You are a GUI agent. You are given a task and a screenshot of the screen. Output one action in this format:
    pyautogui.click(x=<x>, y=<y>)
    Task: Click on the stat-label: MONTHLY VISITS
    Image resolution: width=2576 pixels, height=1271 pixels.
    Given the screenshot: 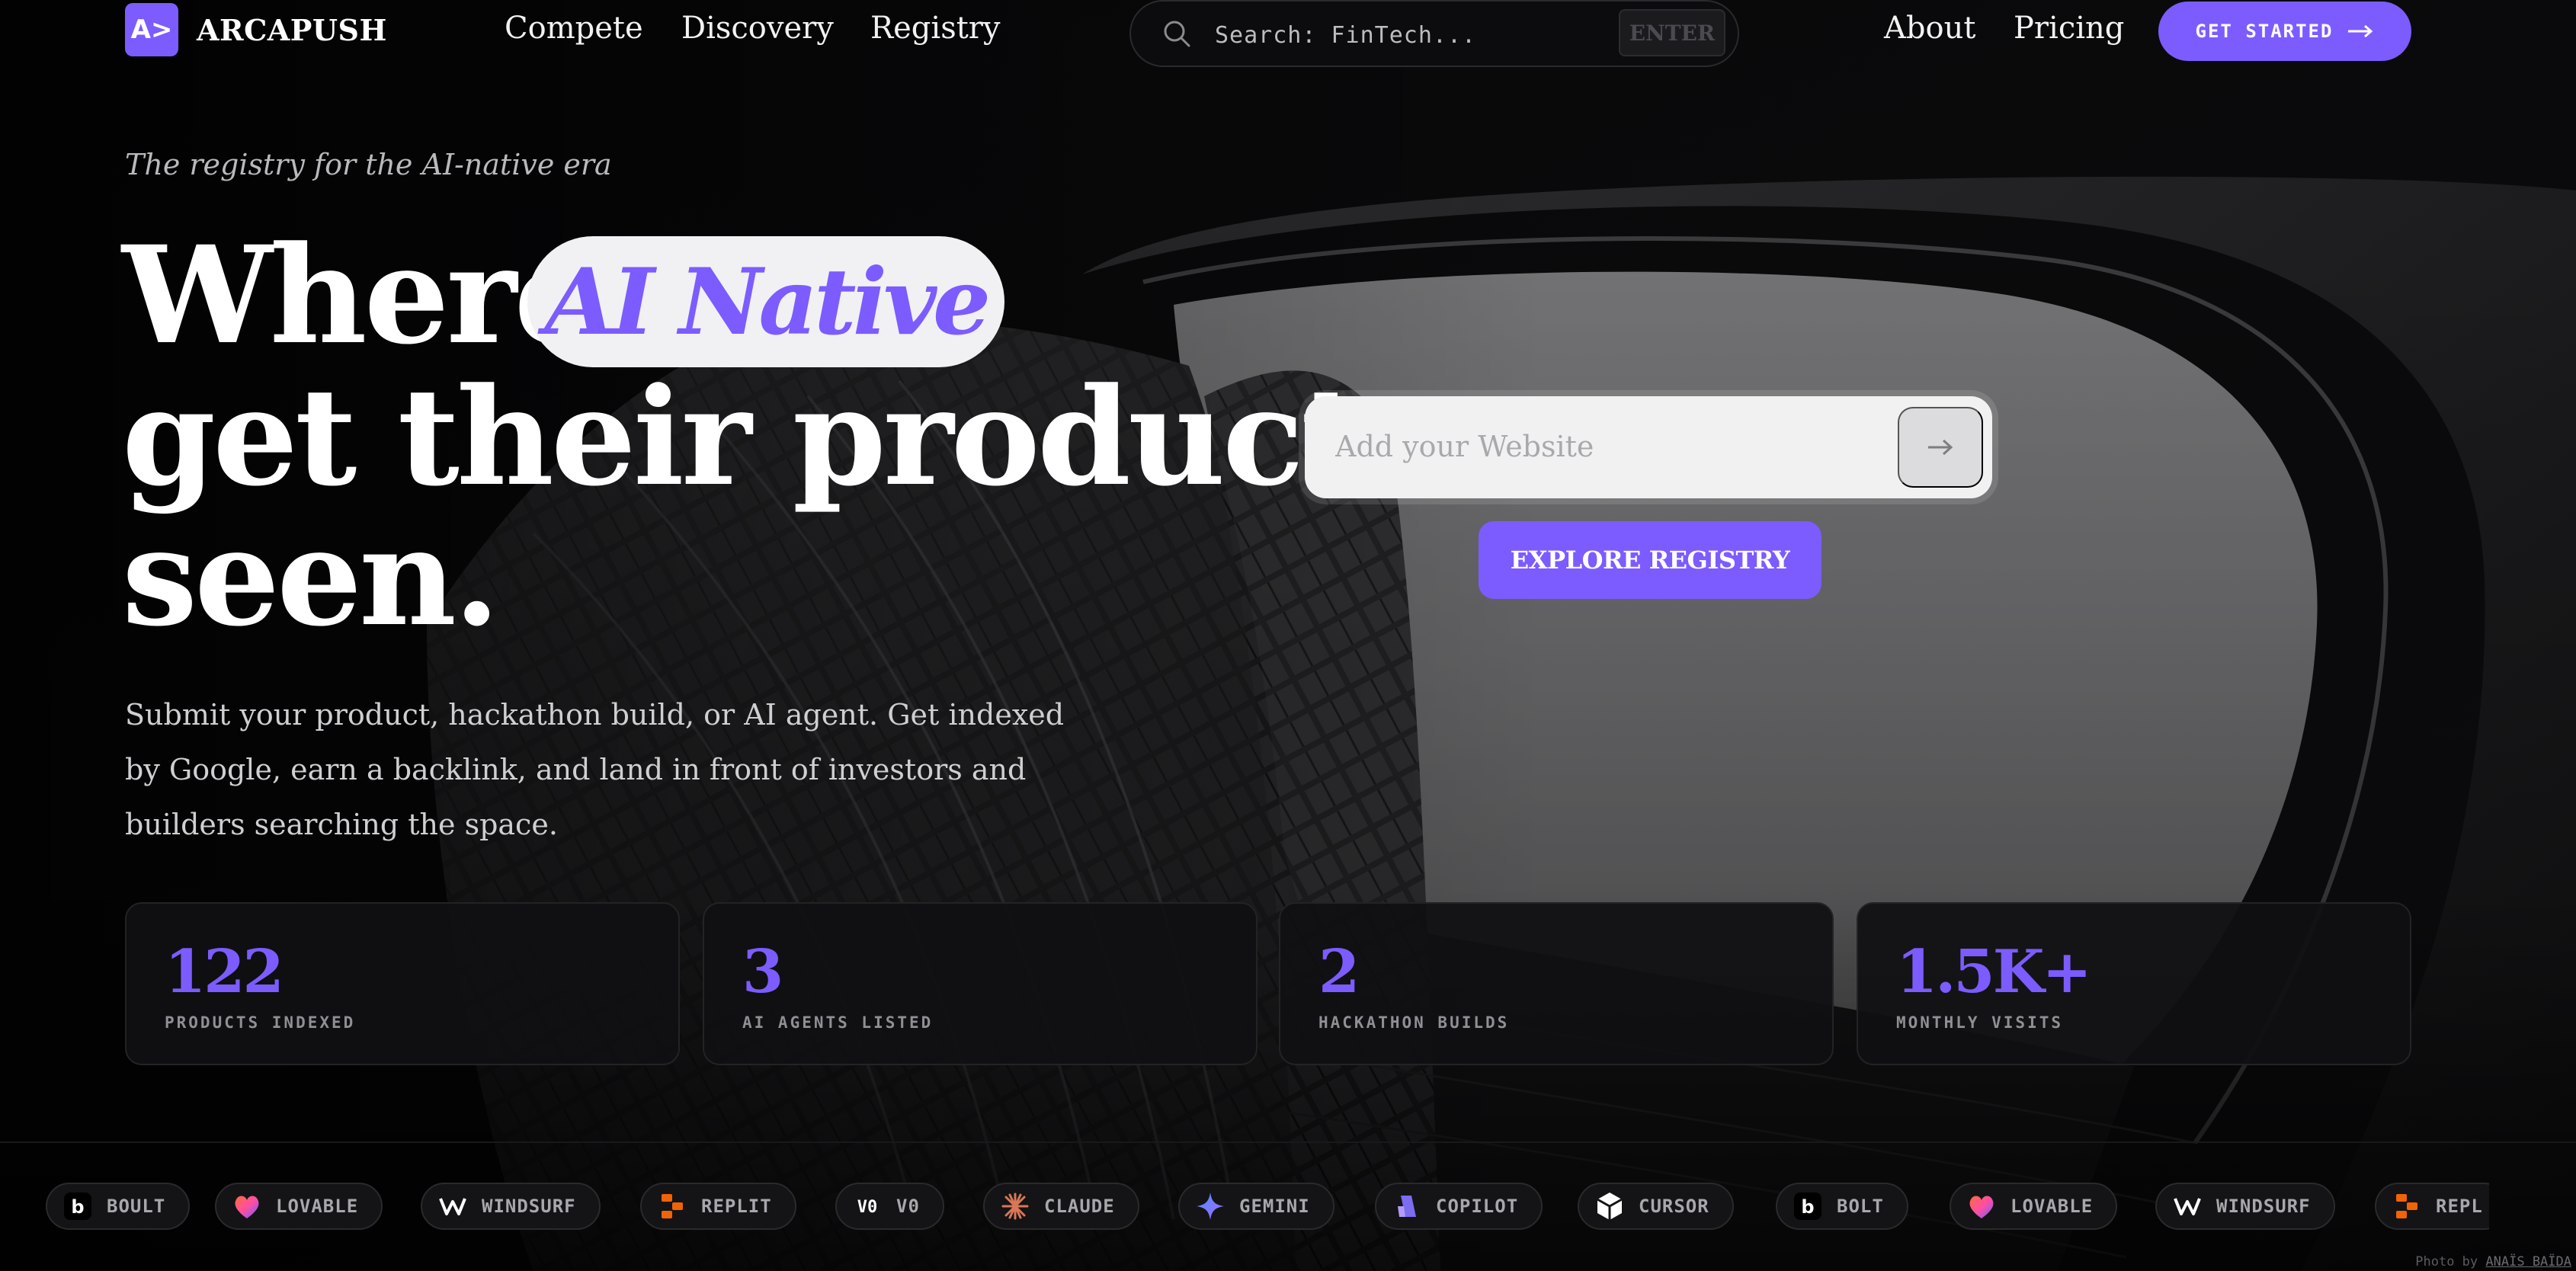 What is the action you would take?
    pyautogui.click(x=1980, y=1022)
    